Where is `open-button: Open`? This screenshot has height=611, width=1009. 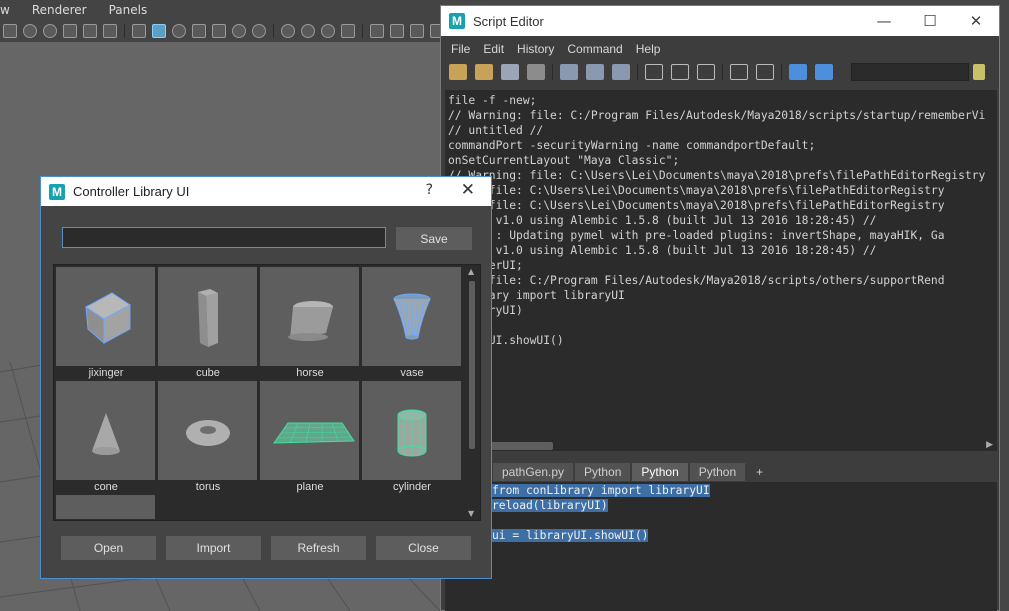
open-button: Open is located at coordinates (108, 548).